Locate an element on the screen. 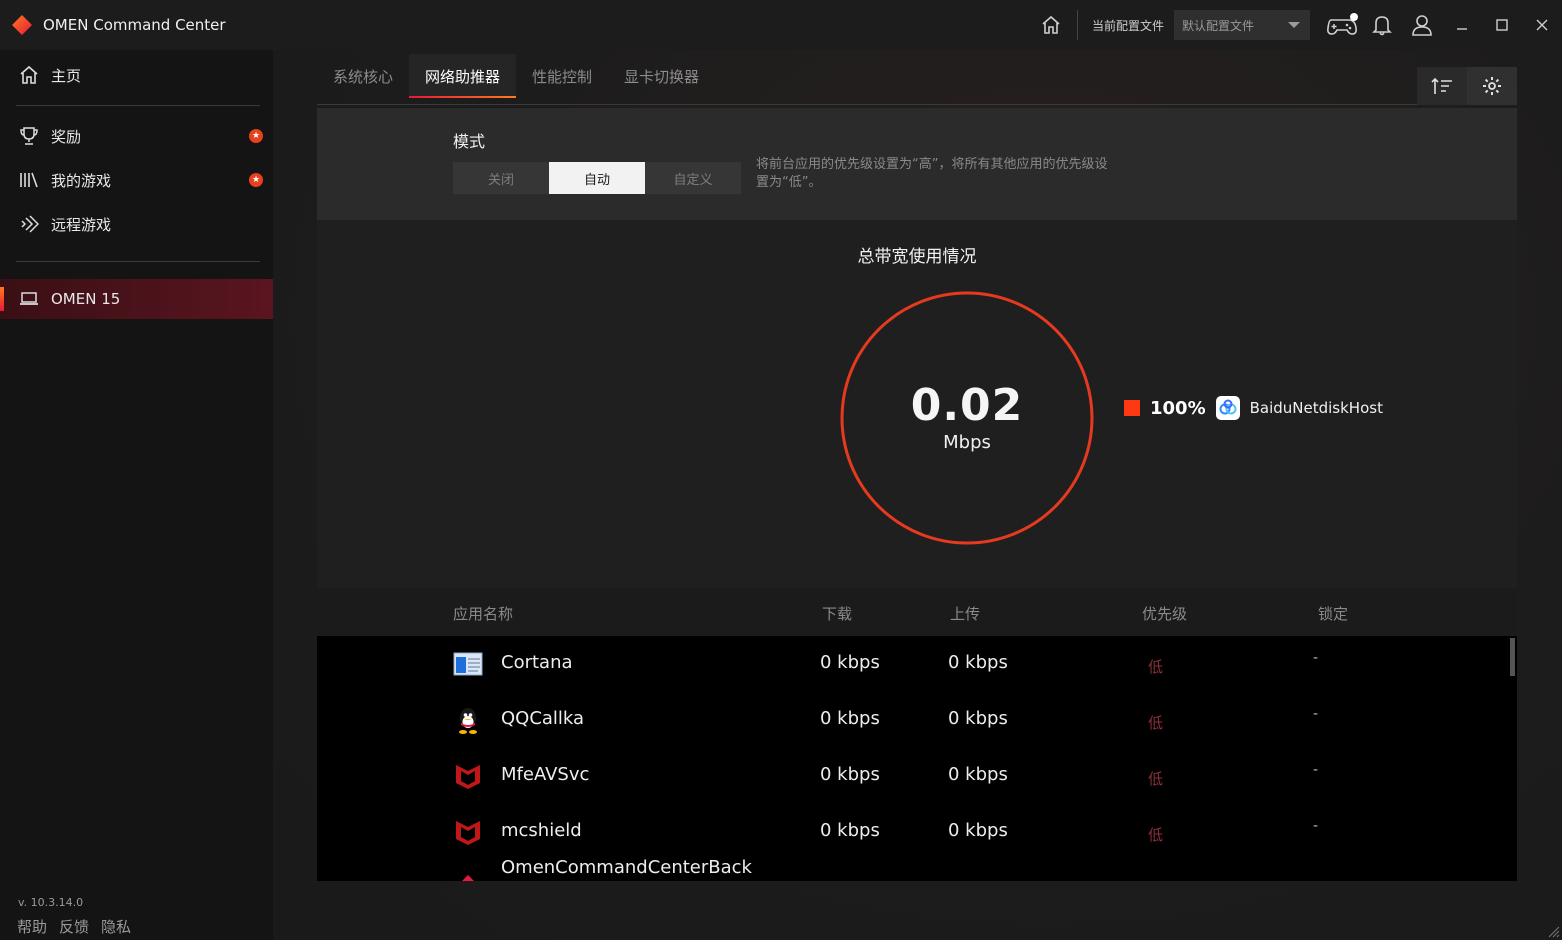  gear-icon is located at coordinates (1492, 86).